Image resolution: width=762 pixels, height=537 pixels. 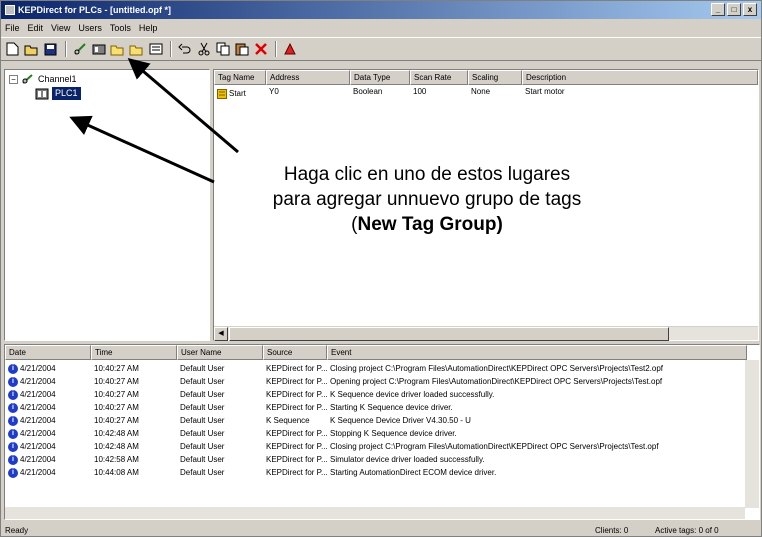 I want to click on arrow-to-toolbar-icon, so click(x=183, y=106).